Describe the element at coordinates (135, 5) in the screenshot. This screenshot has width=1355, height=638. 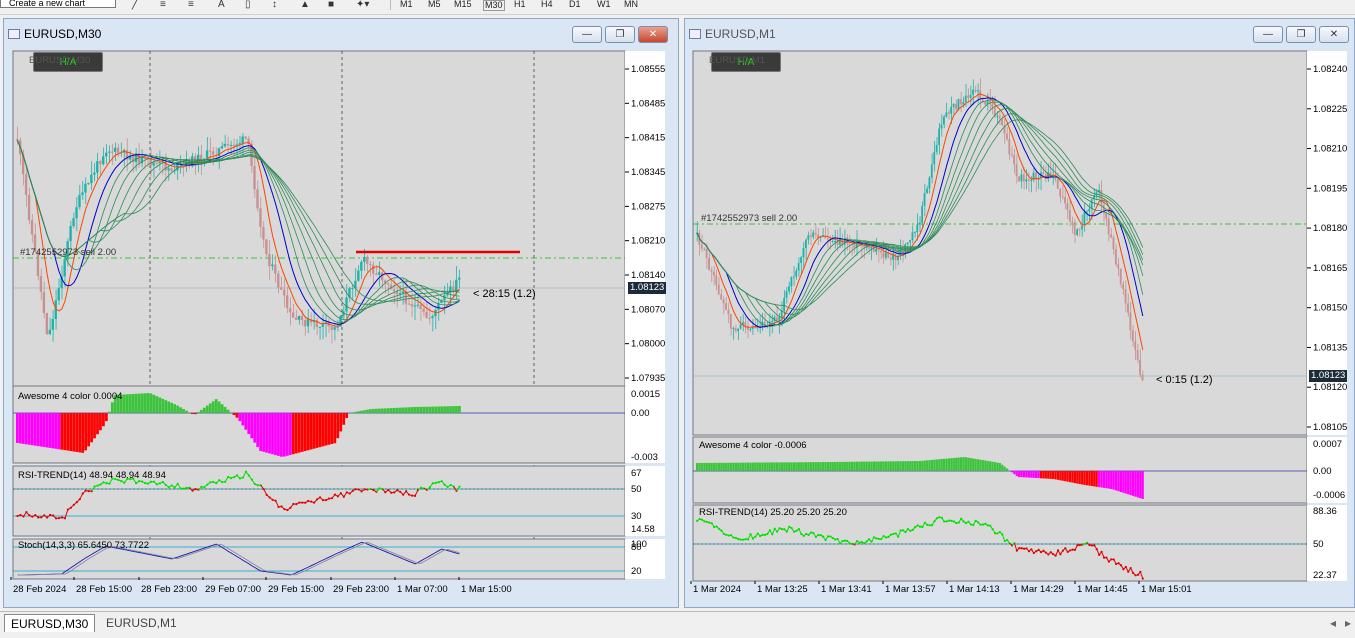
I see `line-tool-icon: ╱` at that location.